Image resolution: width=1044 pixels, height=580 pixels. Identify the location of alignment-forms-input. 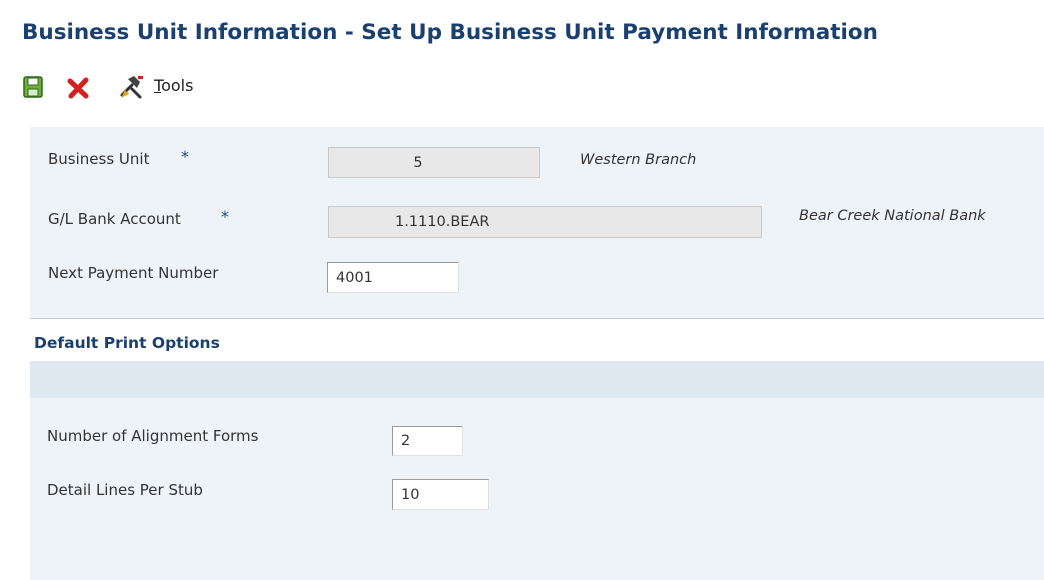
(427, 441).